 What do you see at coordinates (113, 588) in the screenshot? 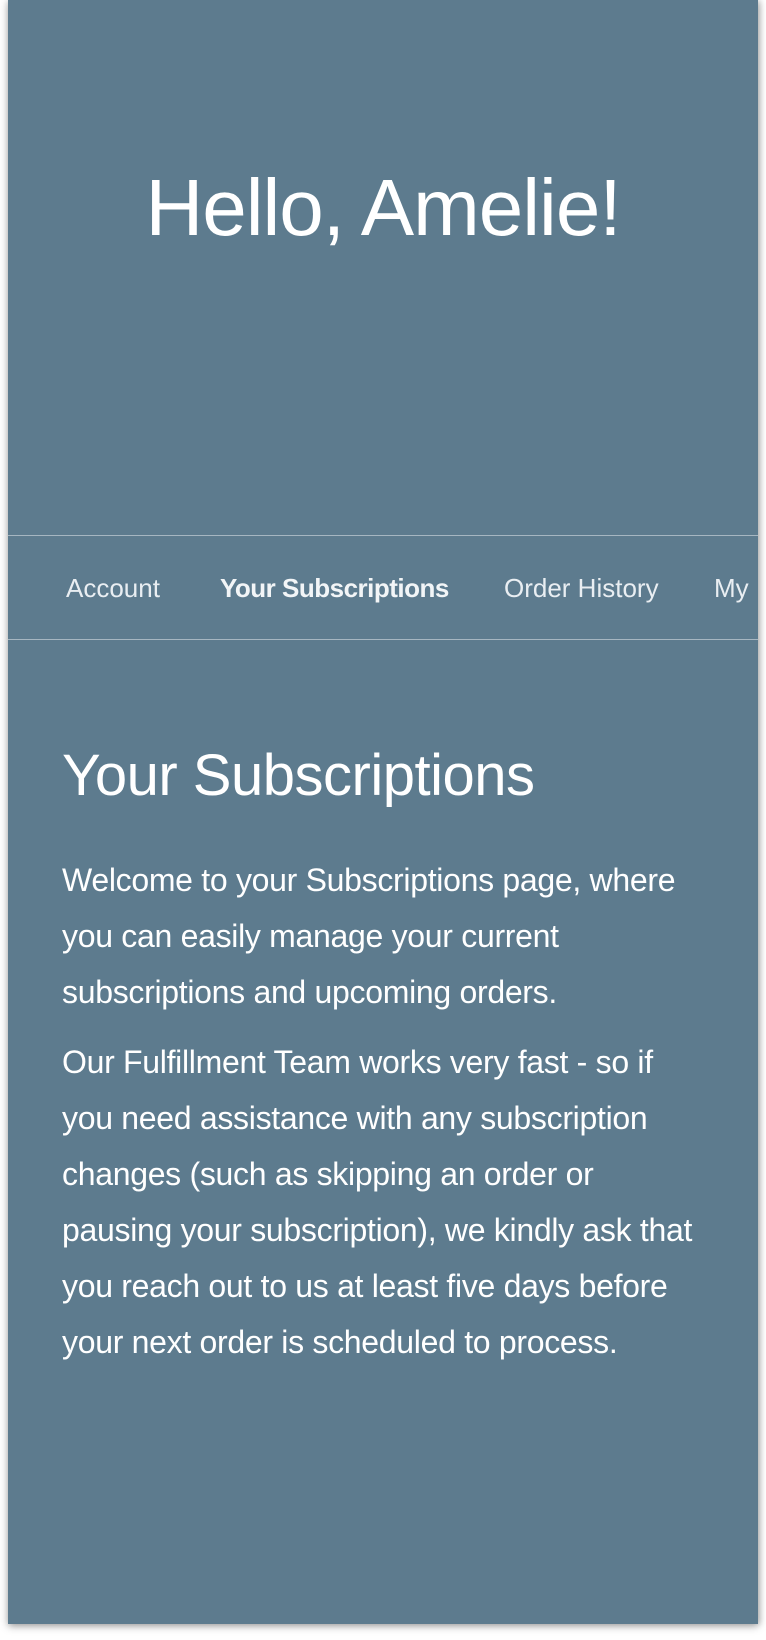
I see `tab-account: Account` at bounding box center [113, 588].